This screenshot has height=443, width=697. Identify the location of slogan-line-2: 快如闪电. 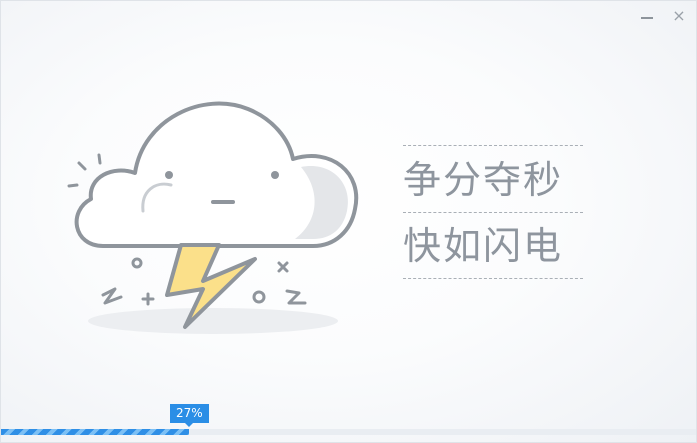
(483, 246).